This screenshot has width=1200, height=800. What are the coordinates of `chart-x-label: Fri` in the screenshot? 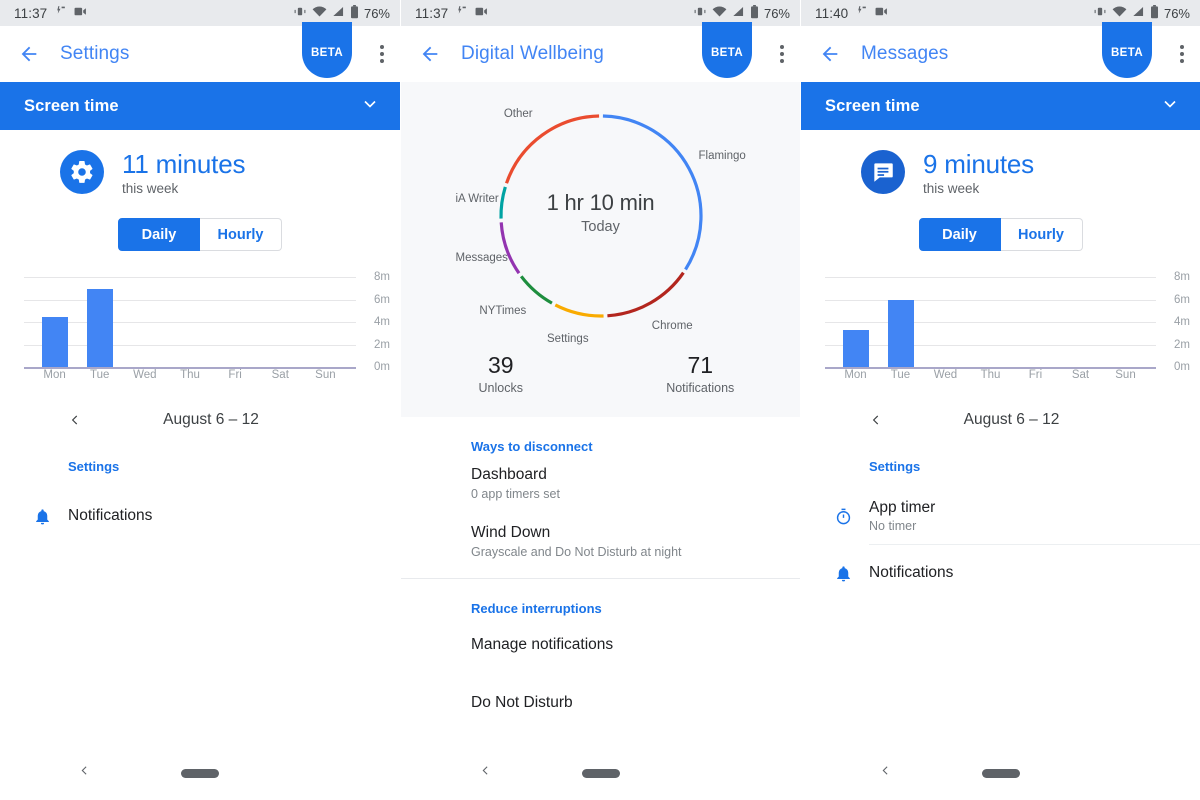 It's located at (235, 375).